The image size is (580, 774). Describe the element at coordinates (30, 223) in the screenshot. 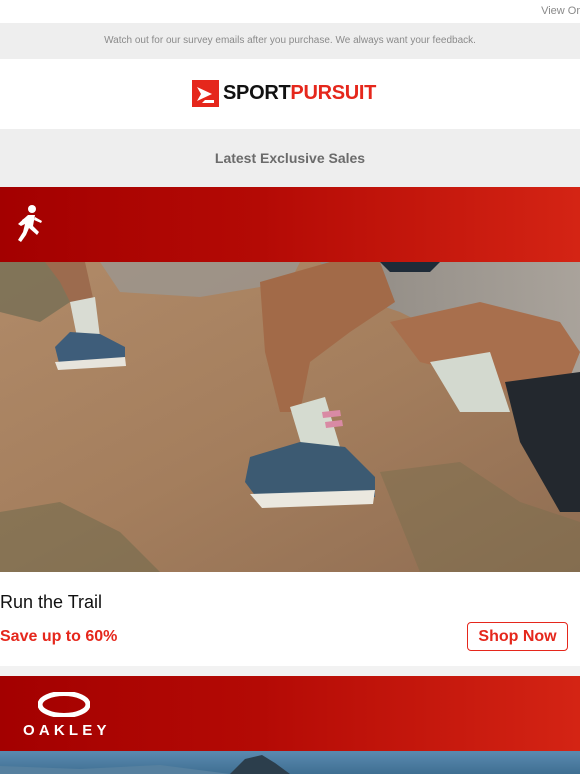

I see `runner-icon` at that location.